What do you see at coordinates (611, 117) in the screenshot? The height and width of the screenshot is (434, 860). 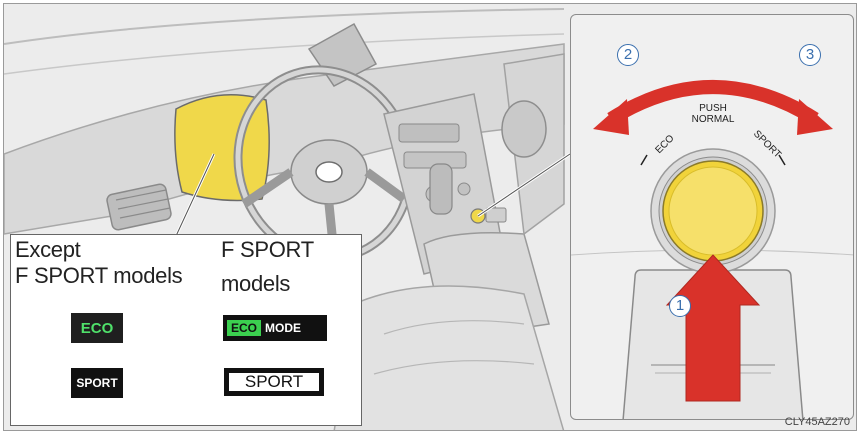 I see `left-arrowhead` at bounding box center [611, 117].